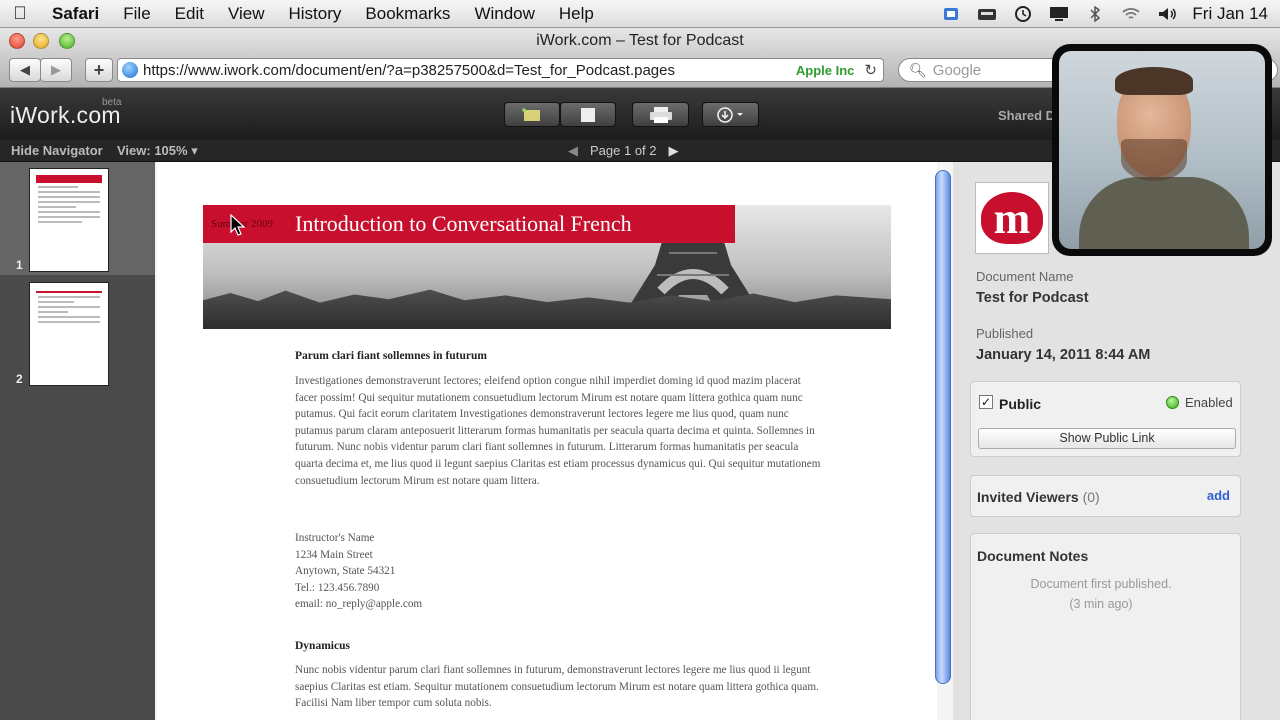 The height and width of the screenshot is (720, 1280). Describe the element at coordinates (987, 14) in the screenshot. I see `inbox-icon` at that location.